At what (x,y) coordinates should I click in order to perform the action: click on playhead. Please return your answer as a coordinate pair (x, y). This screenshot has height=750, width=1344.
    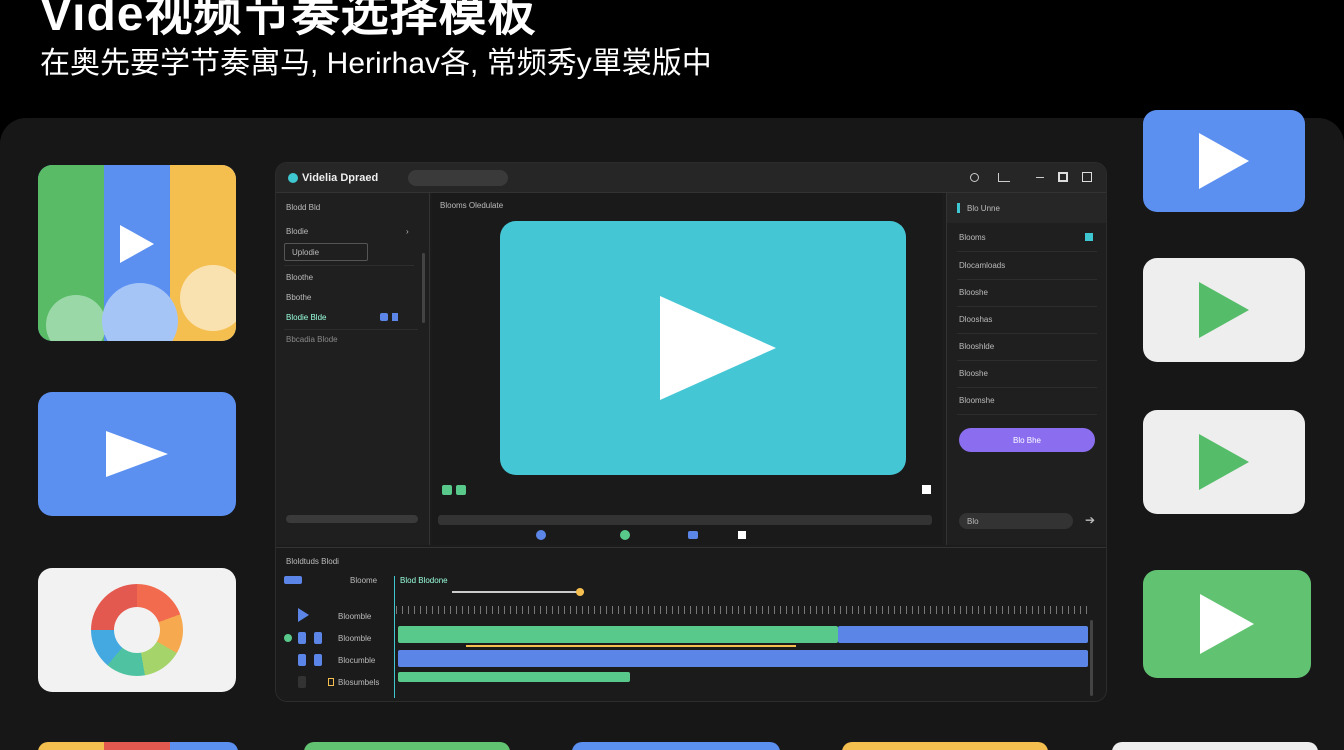
    Looking at the image, I should click on (394, 637).